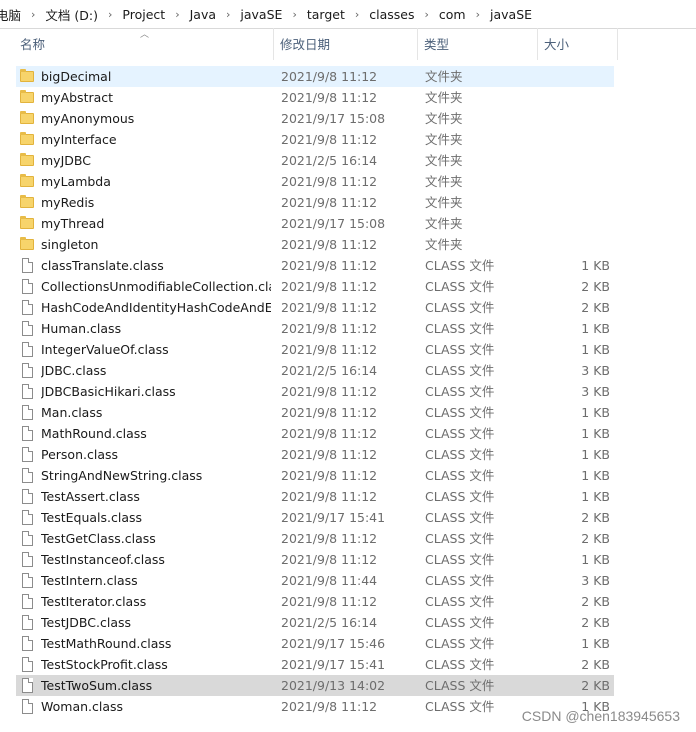  Describe the element at coordinates (333, 118) in the screenshot. I see `file-modified-date: 2021/9/17 15:08` at that location.